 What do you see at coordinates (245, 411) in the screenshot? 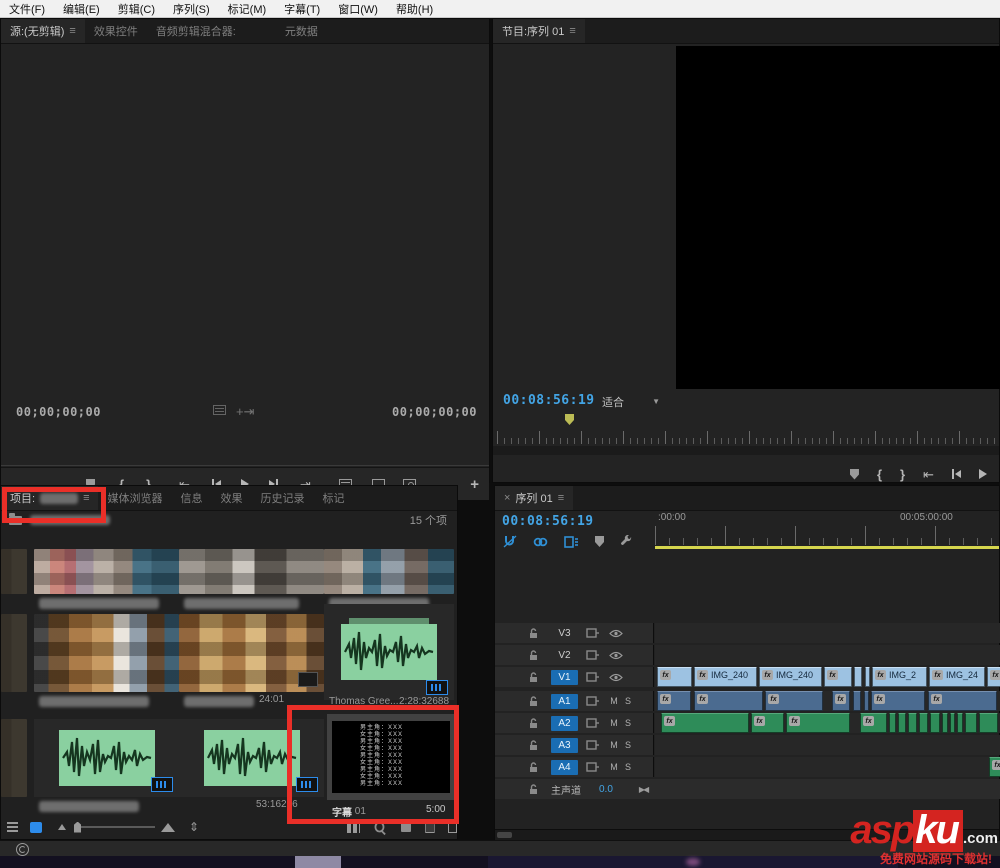
I see `source-fit-icon: +⇥` at bounding box center [245, 411].